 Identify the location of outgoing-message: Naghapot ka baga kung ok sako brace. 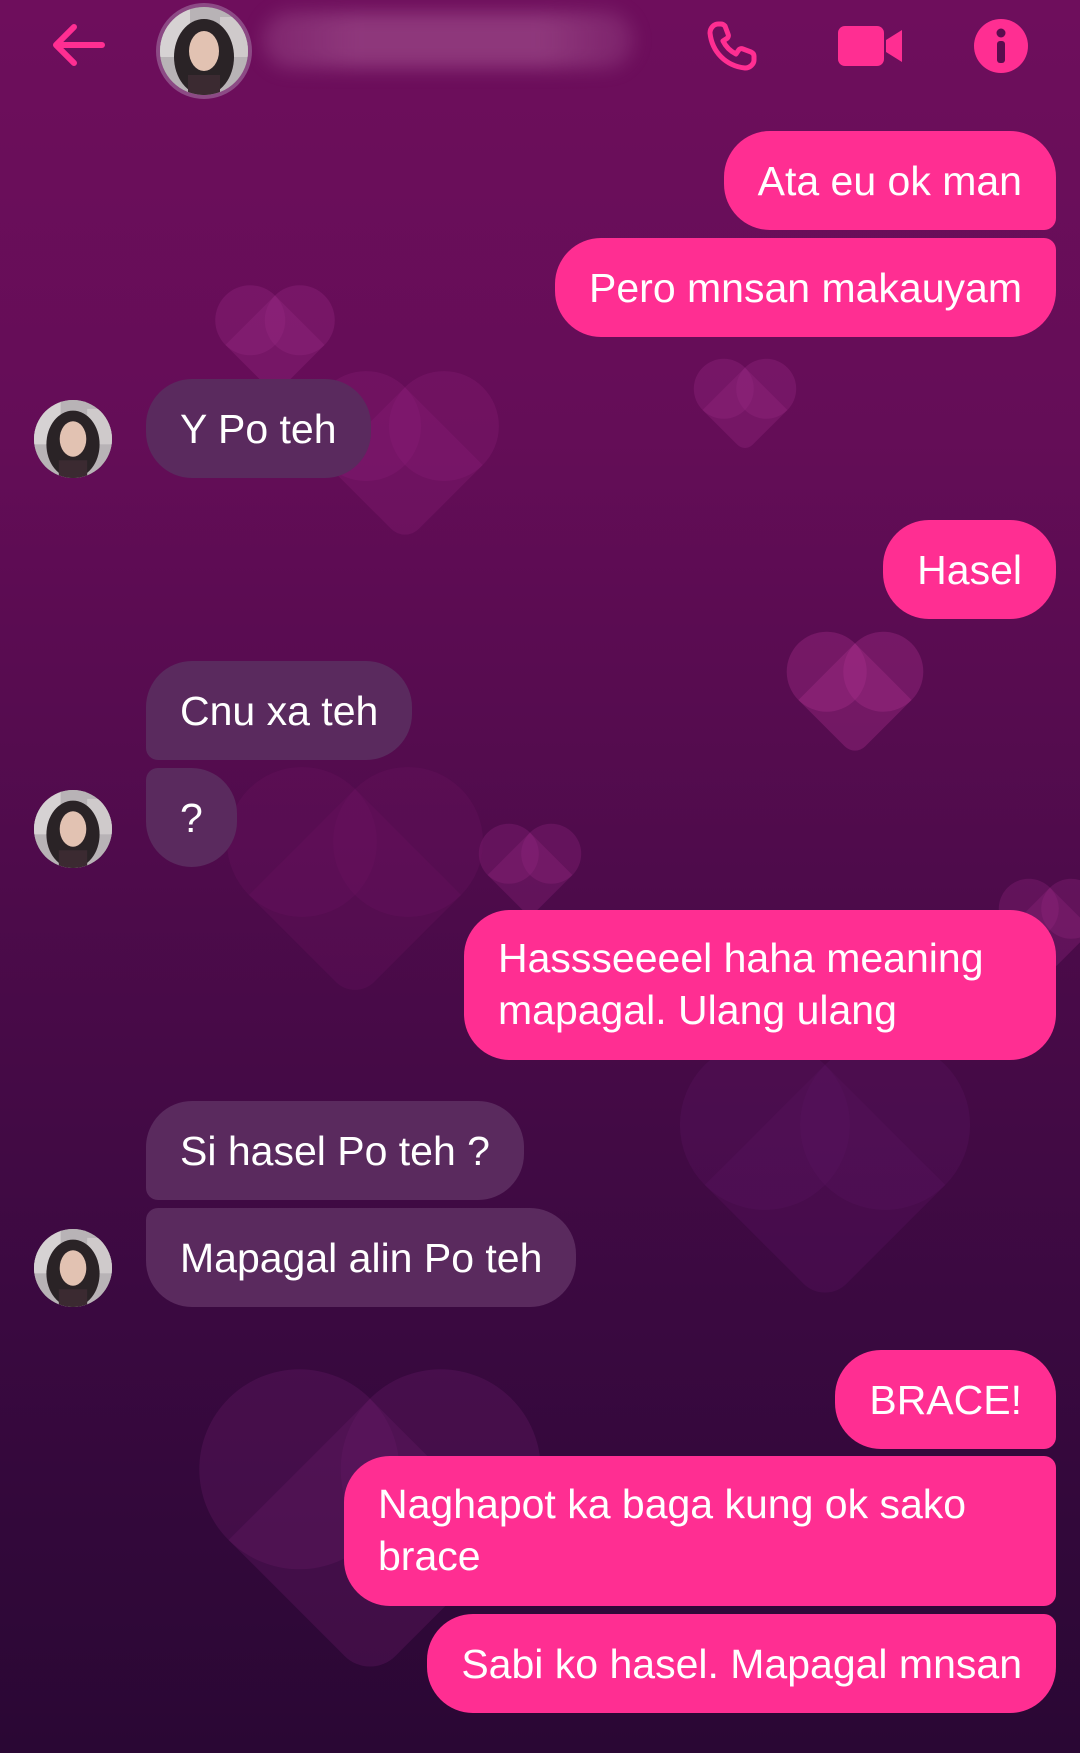
(700, 1531).